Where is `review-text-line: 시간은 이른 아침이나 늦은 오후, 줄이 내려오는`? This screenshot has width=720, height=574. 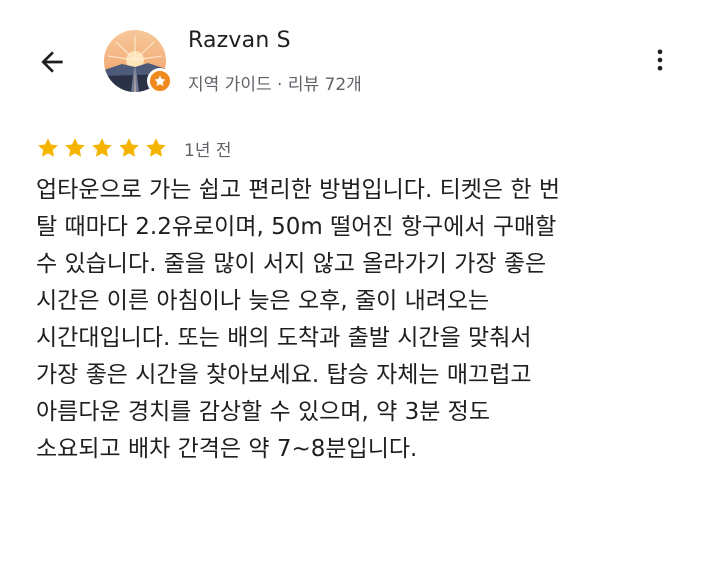
review-text-line: 시간은 이른 아침이나 늦은 오후, 줄이 내려오는 is located at coordinates (263, 301).